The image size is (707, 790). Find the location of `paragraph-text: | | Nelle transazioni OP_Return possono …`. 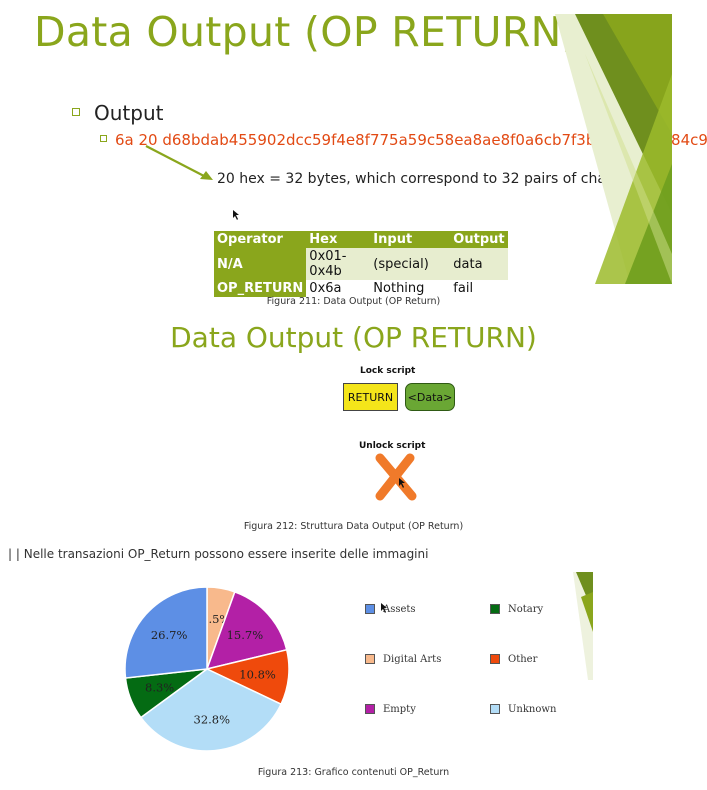

paragraph-text: | | Nelle transazioni OP_Return possono … is located at coordinates (218, 554).